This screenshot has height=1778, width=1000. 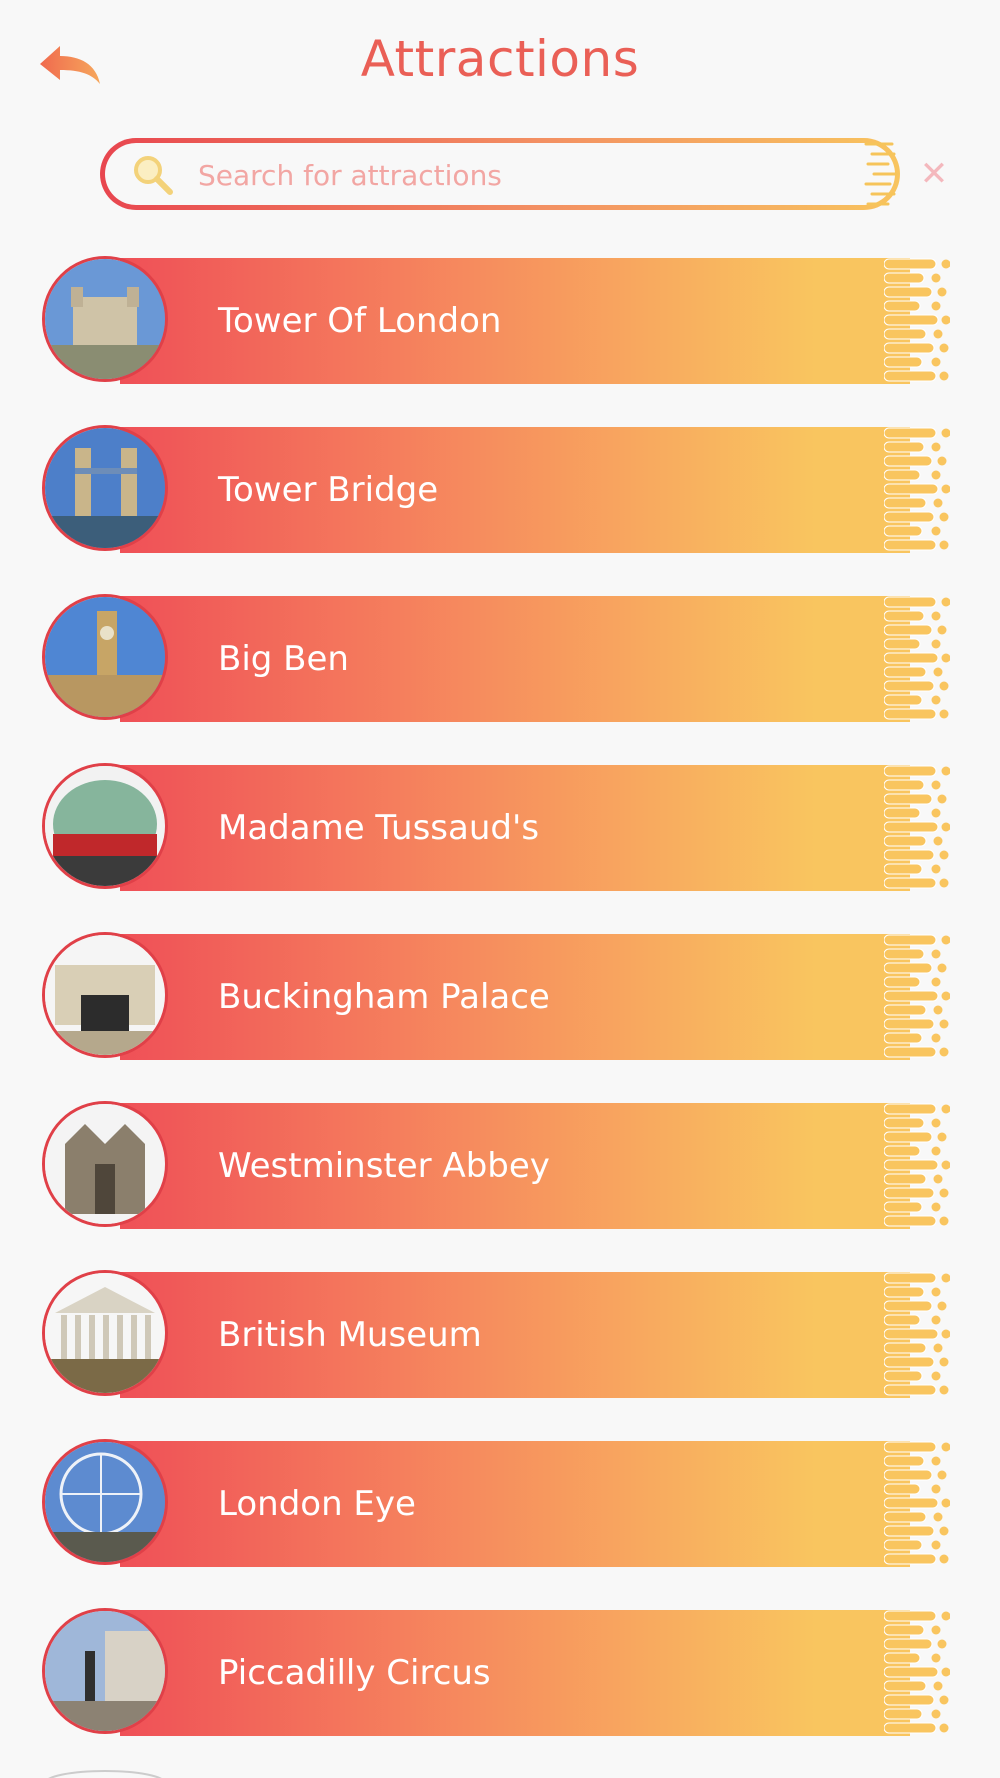 I want to click on abbey-photo, so click(x=105, y=1164).